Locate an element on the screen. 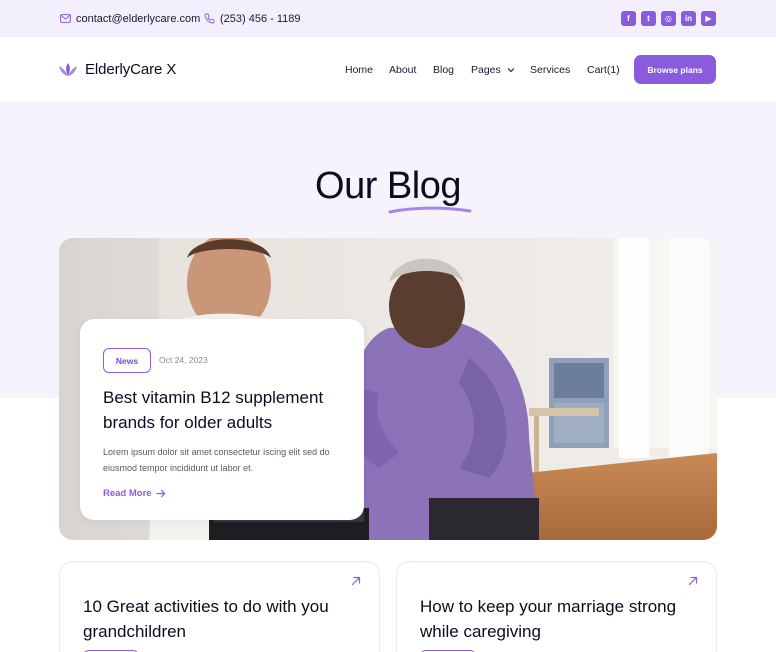 The image size is (776, 652). instagram-icon: ◎ is located at coordinates (668, 18).